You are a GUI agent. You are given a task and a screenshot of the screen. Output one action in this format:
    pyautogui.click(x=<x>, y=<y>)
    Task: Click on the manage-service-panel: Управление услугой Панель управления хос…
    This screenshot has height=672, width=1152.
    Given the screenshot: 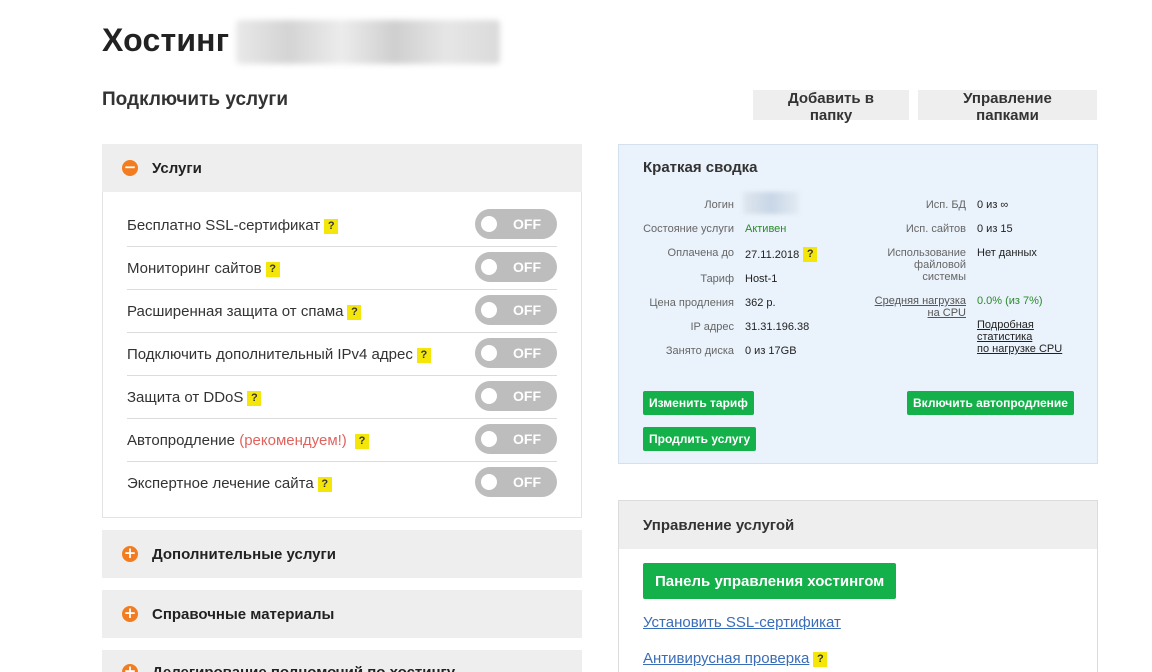 What is the action you would take?
    pyautogui.click(x=858, y=586)
    